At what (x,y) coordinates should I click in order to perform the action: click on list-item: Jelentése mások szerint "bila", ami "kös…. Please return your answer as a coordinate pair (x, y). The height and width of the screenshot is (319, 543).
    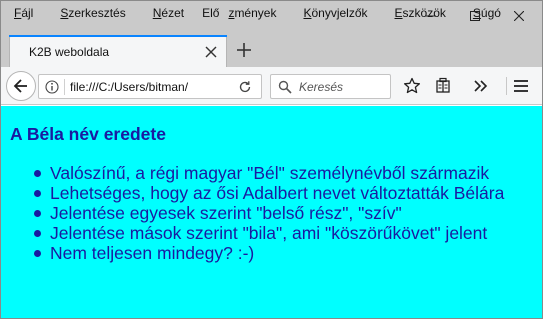
    Looking at the image, I should click on (268, 233).